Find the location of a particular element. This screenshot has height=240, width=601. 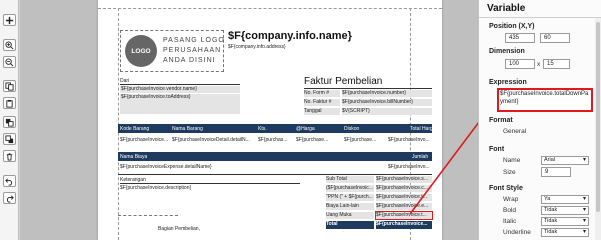

expression-textarea: $F{purchaseInvoice.totalDownPayment} is located at coordinates (545, 100).